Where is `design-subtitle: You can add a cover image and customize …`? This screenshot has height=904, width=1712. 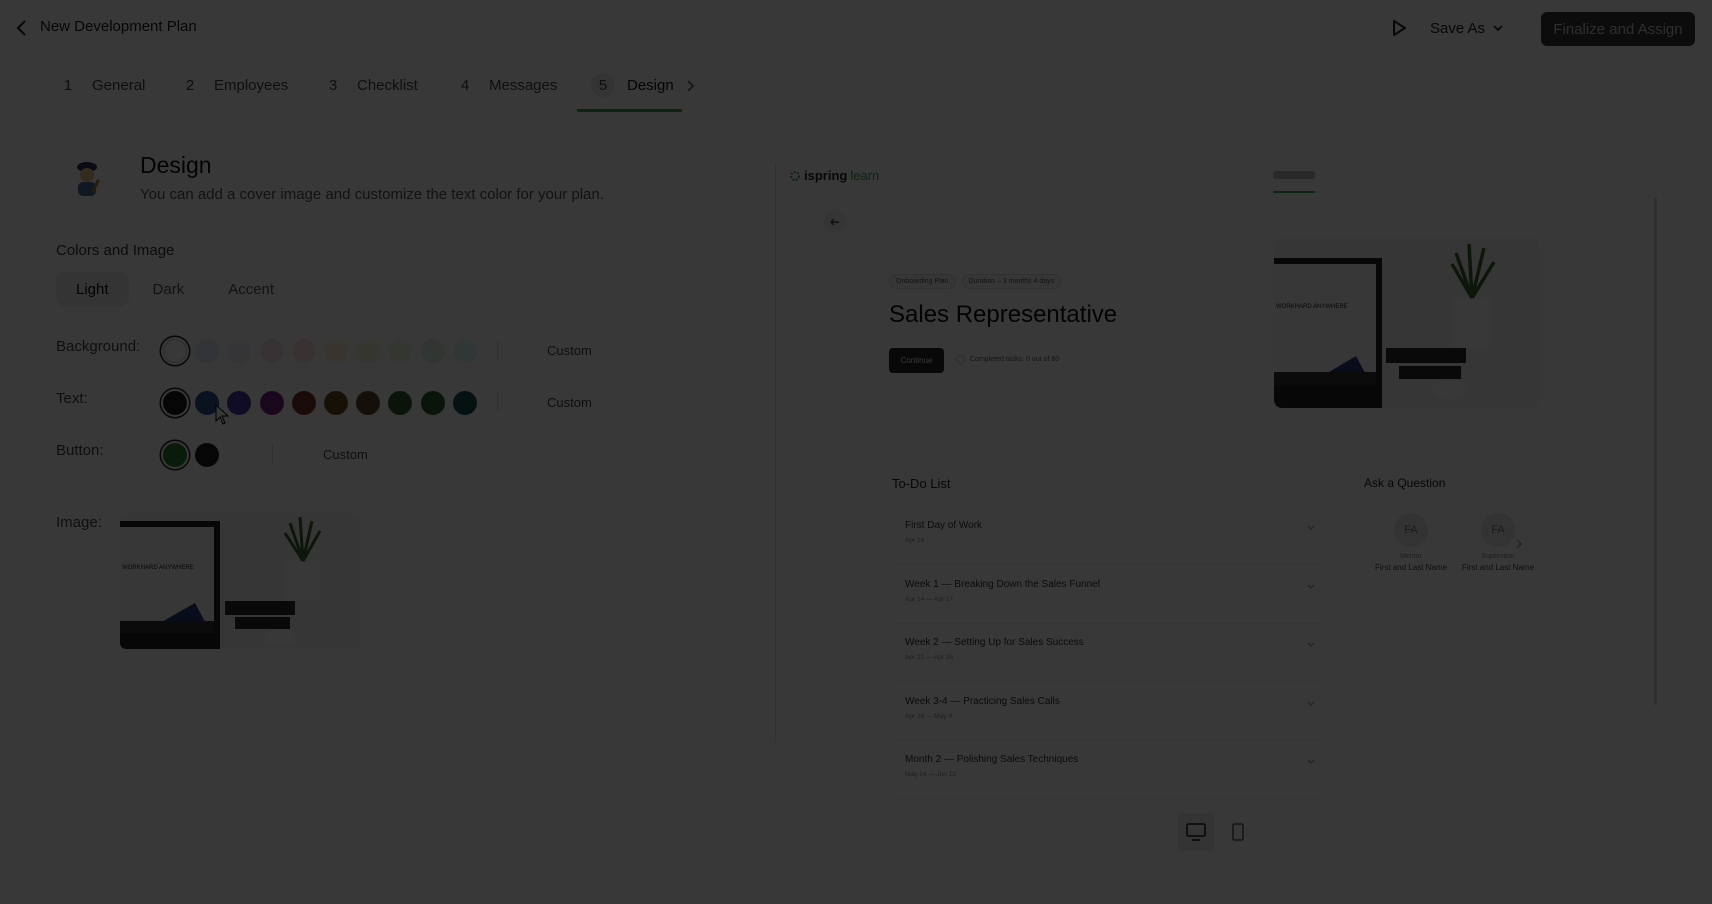
design-subtitle: You can add a cover image and customize … is located at coordinates (372, 194).